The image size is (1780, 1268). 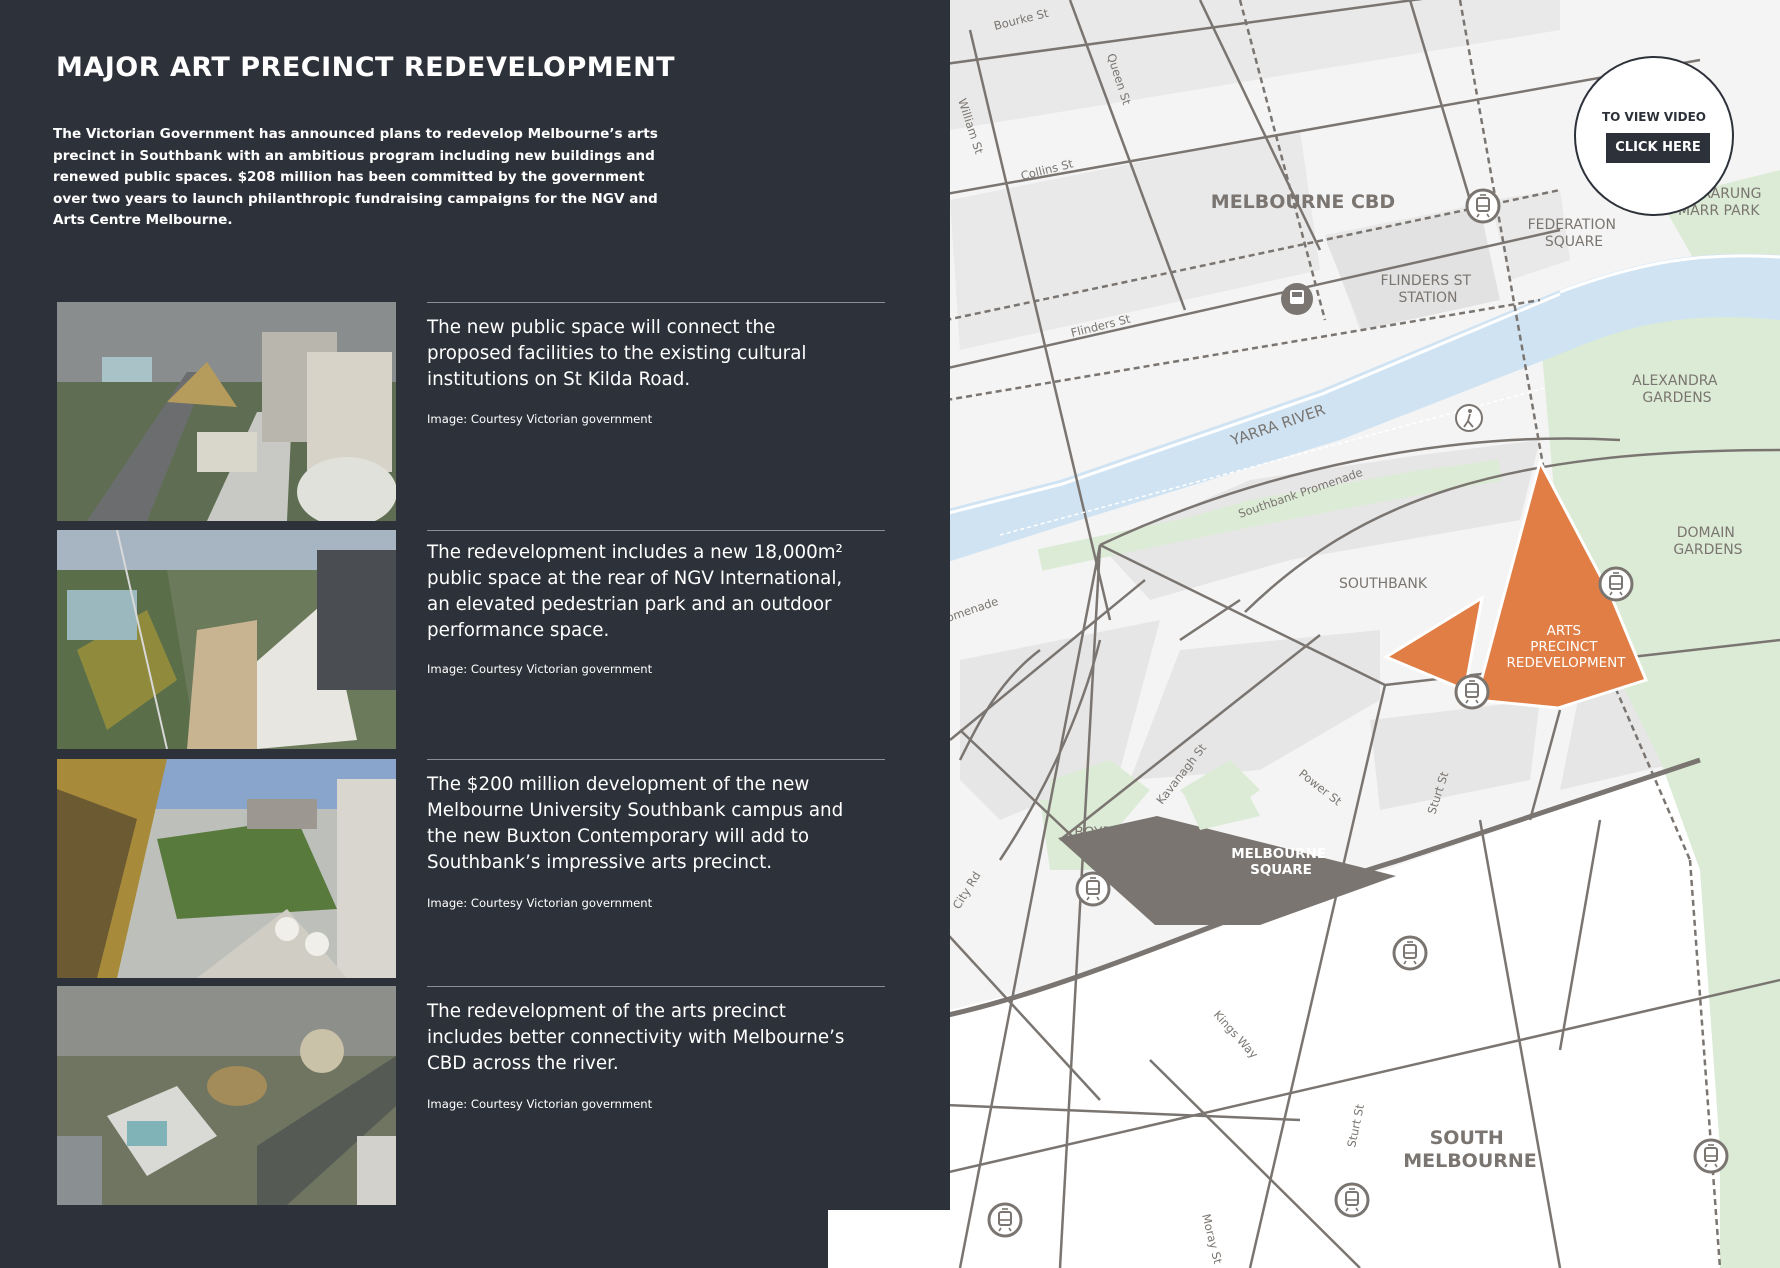 I want to click on map-label-federation-square: SQUARE, so click(x=1574, y=242).